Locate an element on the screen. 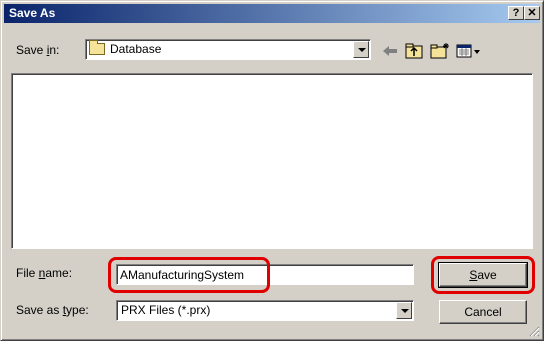 The image size is (544, 341). save-as-type-dropdown: PRX Files (*.prx) is located at coordinates (265, 310).